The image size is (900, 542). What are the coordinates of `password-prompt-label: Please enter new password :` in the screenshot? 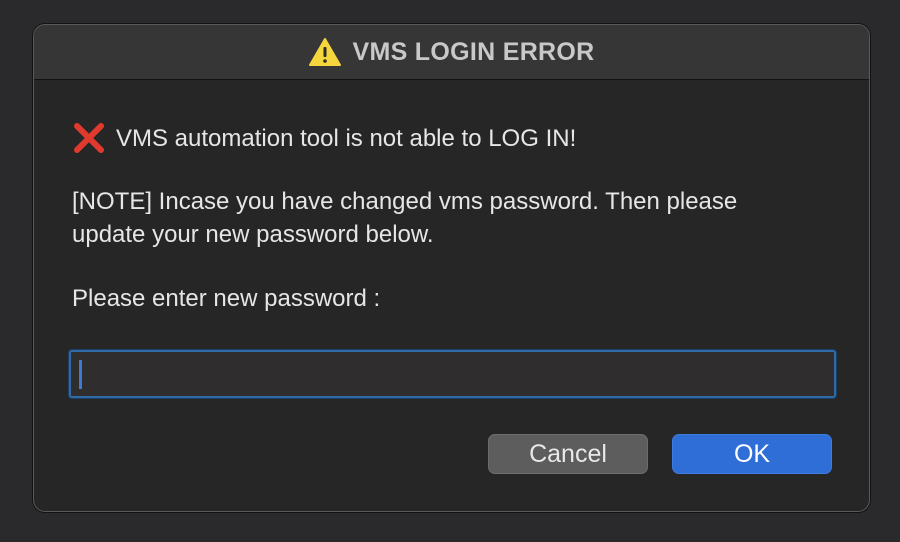 It's located at (226, 298).